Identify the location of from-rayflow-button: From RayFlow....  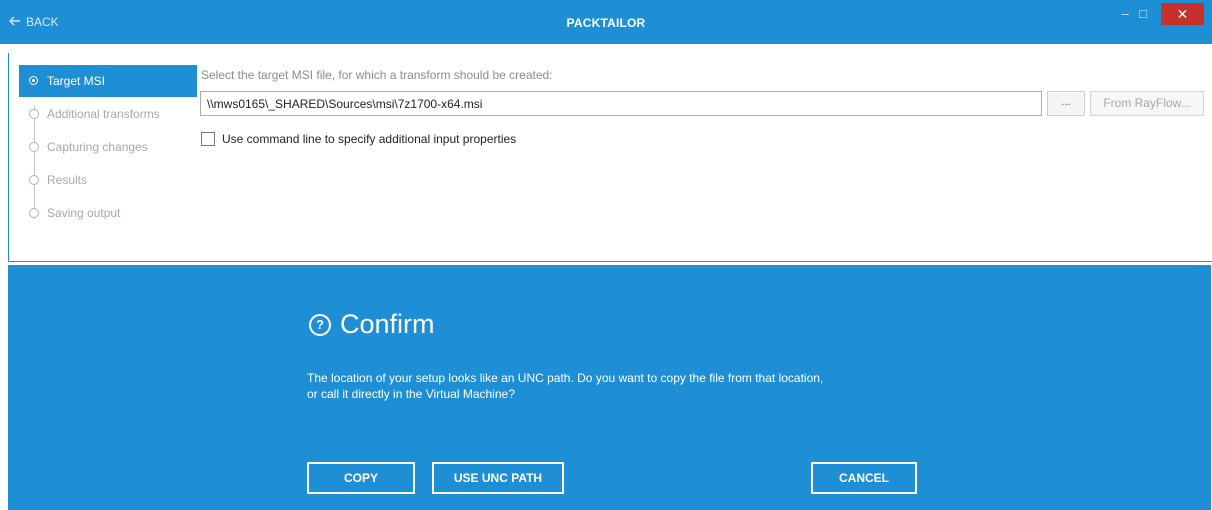
(1147, 103).